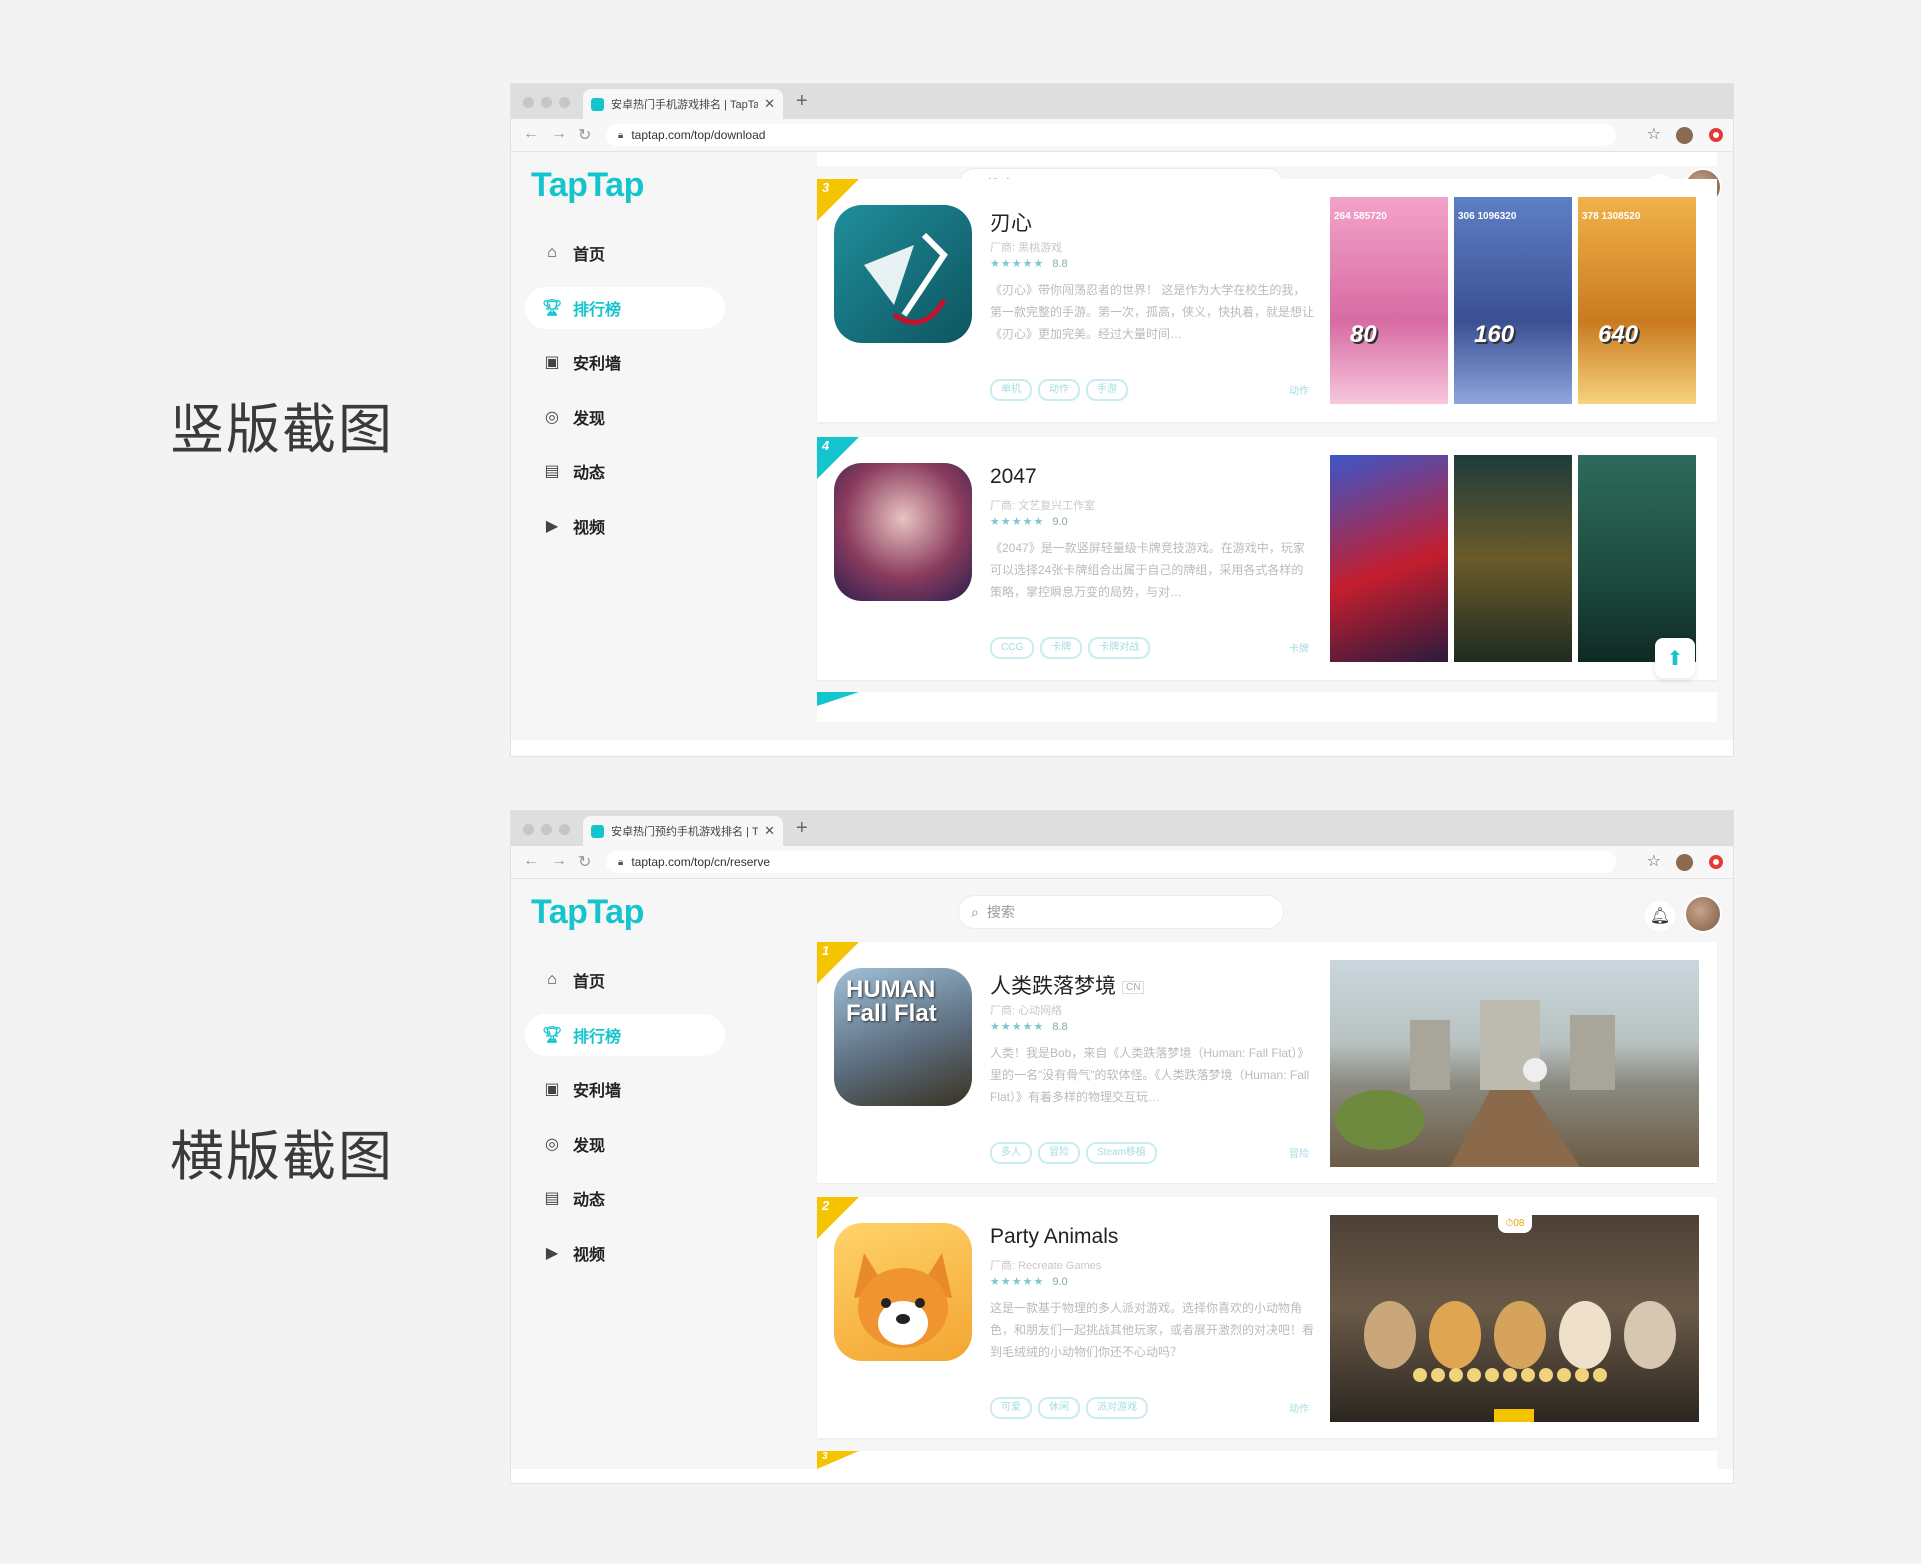 This screenshot has width=1921, height=1564. I want to click on screenshot: 306 1096320 160, so click(1513, 300).